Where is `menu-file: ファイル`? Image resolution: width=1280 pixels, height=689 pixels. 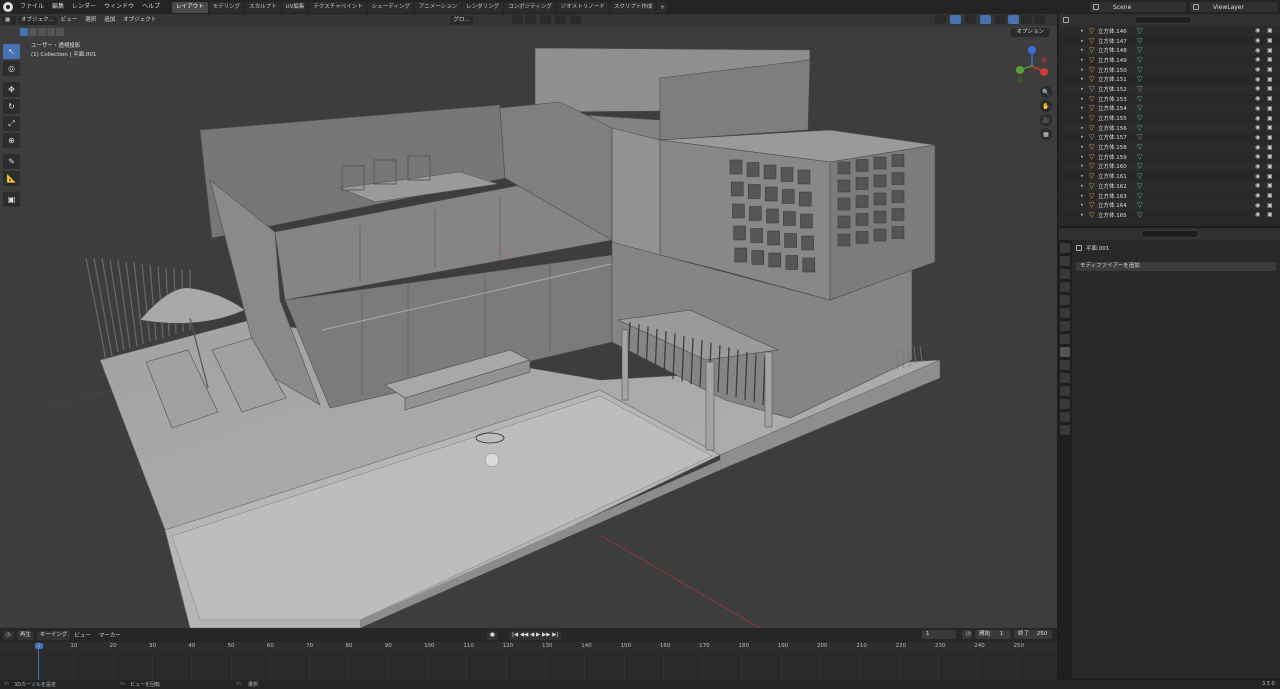
menu-file: ファイル is located at coordinates (32, 7).